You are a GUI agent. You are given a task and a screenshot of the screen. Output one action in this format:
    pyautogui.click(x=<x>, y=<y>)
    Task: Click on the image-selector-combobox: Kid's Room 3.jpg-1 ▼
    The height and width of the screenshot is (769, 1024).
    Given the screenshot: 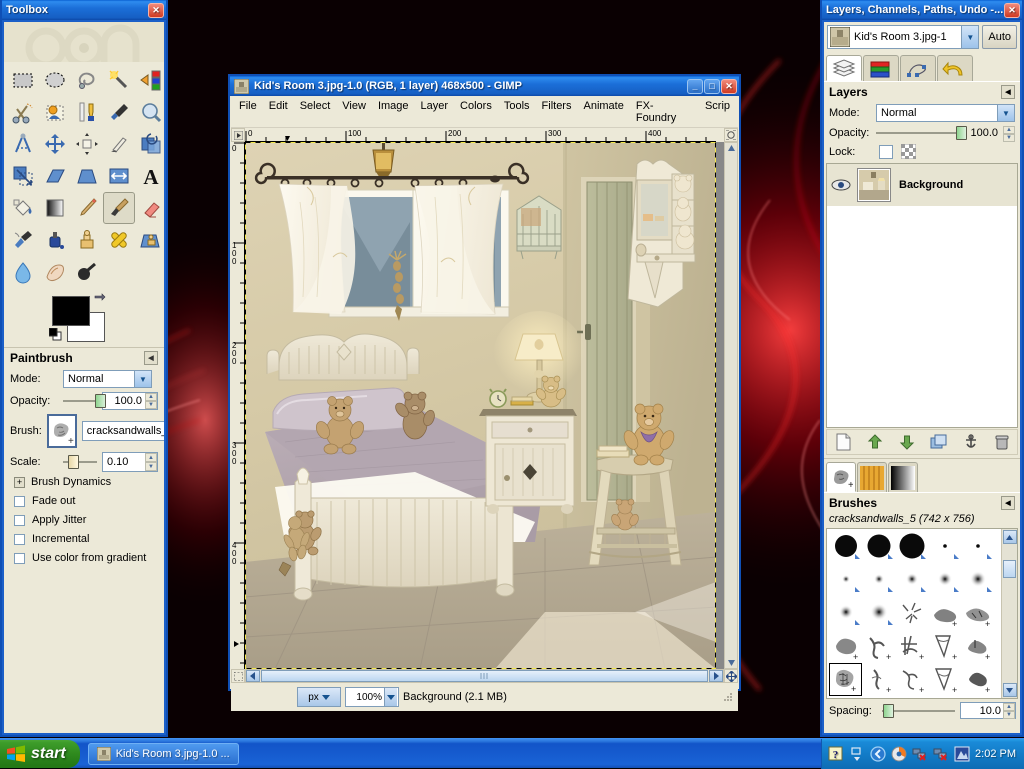 What is the action you would take?
    pyautogui.click(x=903, y=37)
    